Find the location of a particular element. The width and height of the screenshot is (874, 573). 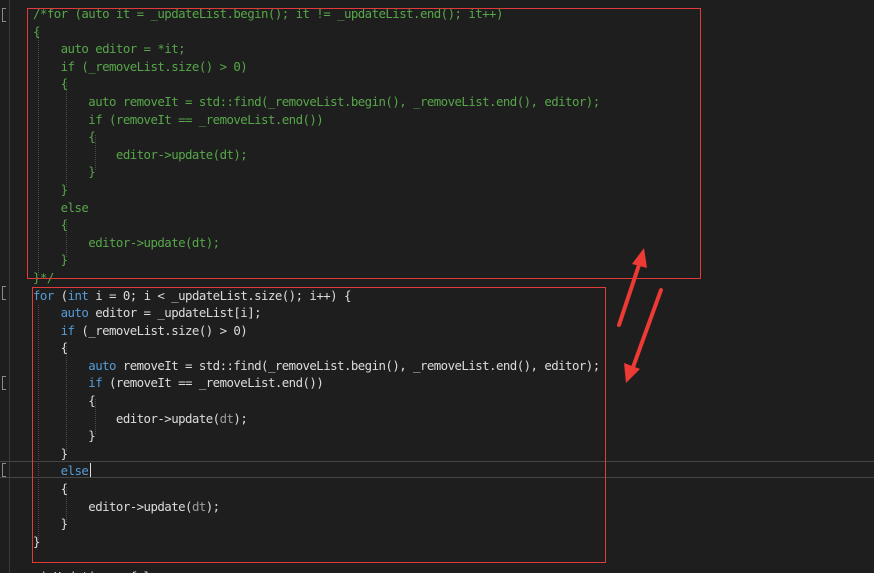

down-arrow-icon is located at coordinates (643, 335).